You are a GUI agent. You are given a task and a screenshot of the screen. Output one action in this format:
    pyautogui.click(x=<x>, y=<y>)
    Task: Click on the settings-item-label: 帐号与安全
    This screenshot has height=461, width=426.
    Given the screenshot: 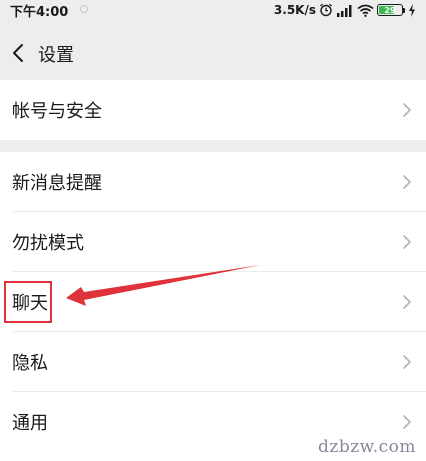 What is the action you would take?
    pyautogui.click(x=57, y=111)
    